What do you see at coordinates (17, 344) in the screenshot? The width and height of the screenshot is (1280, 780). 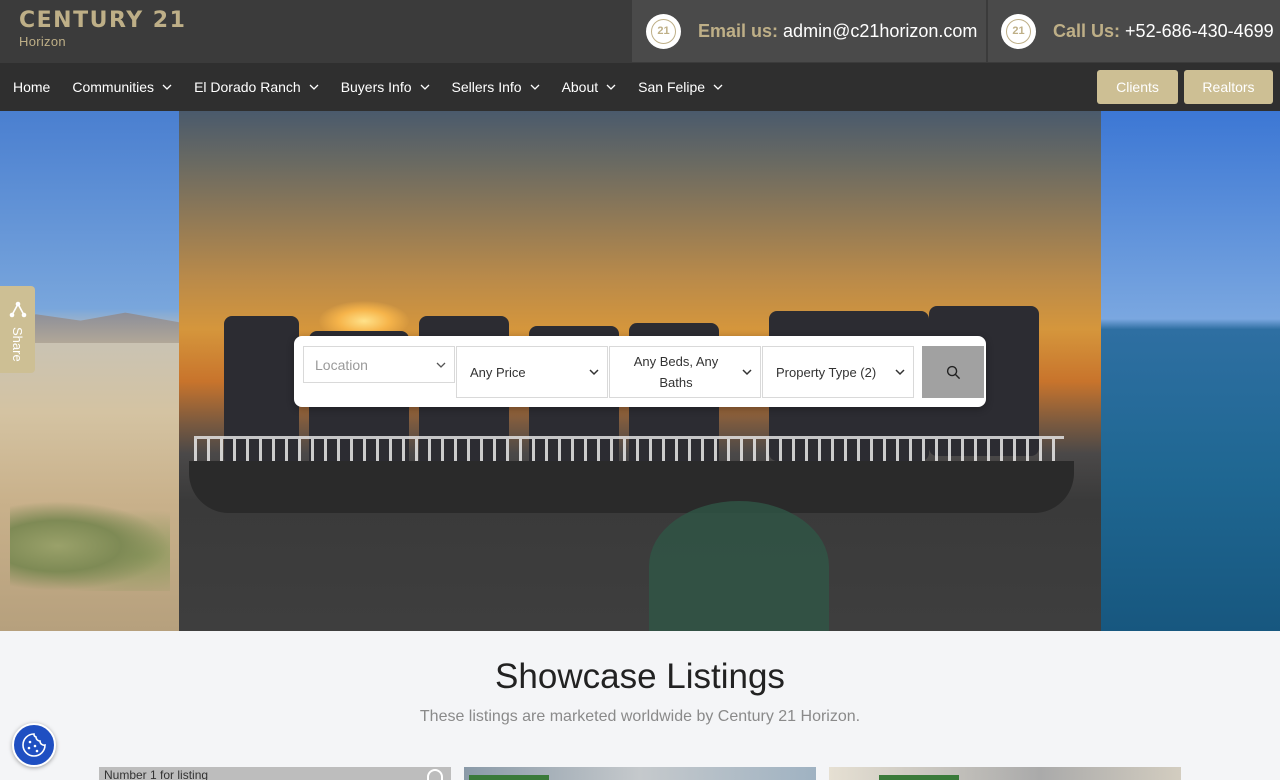 I see `share-label: Share` at bounding box center [17, 344].